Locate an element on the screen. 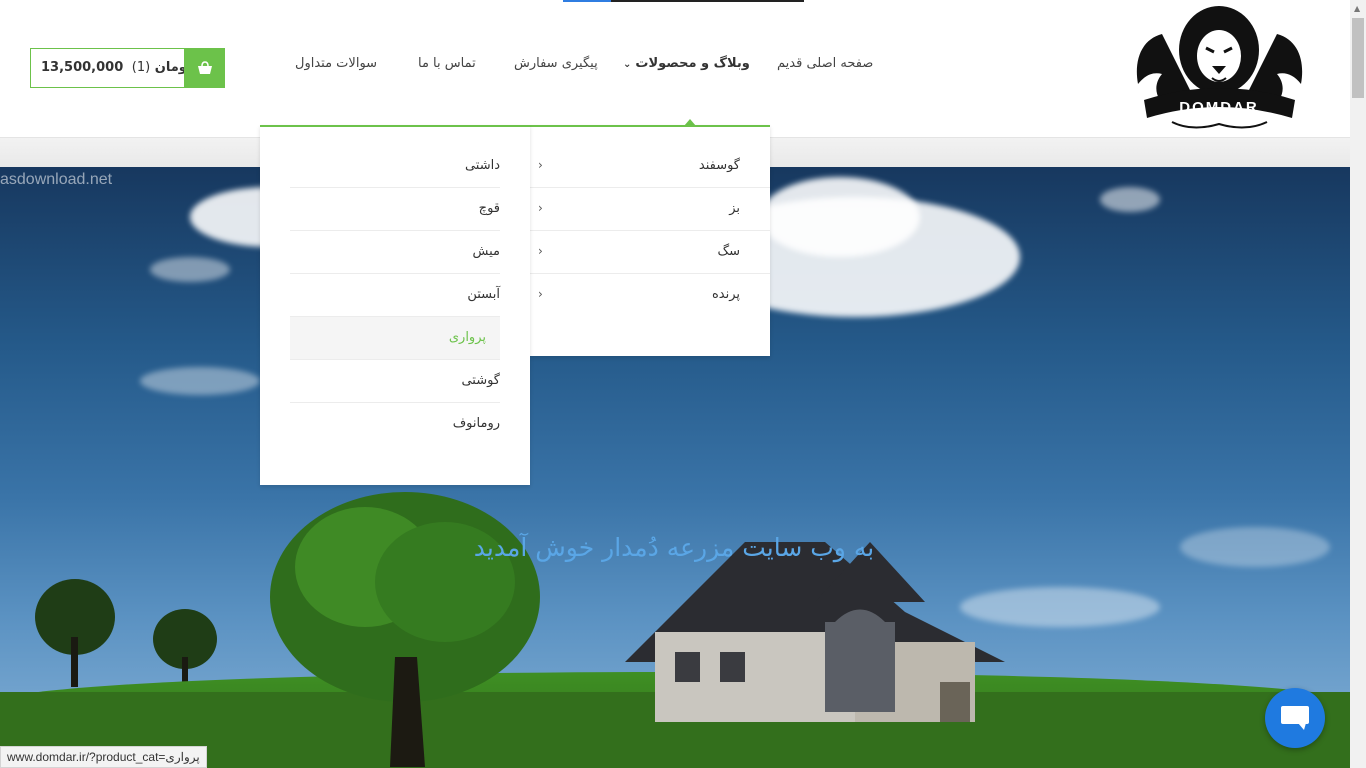  category-label: گوسفند is located at coordinates (719, 165).